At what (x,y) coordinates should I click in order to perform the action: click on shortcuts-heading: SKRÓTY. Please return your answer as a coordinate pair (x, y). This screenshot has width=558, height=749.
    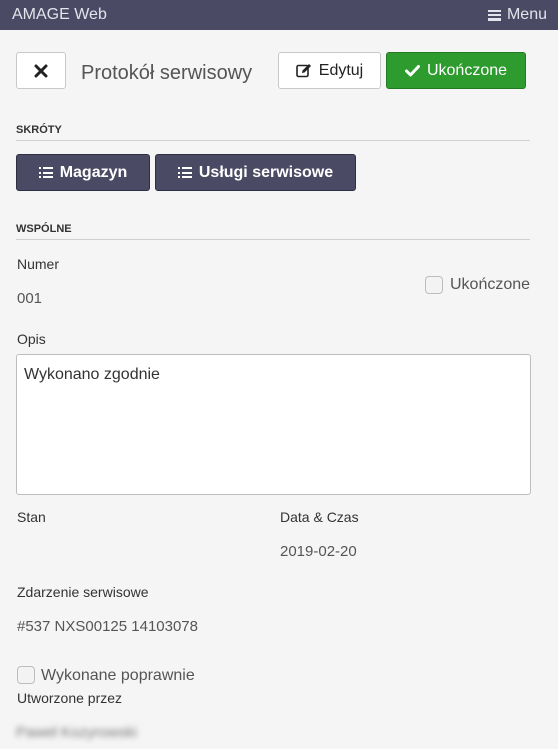
    Looking at the image, I should click on (273, 132).